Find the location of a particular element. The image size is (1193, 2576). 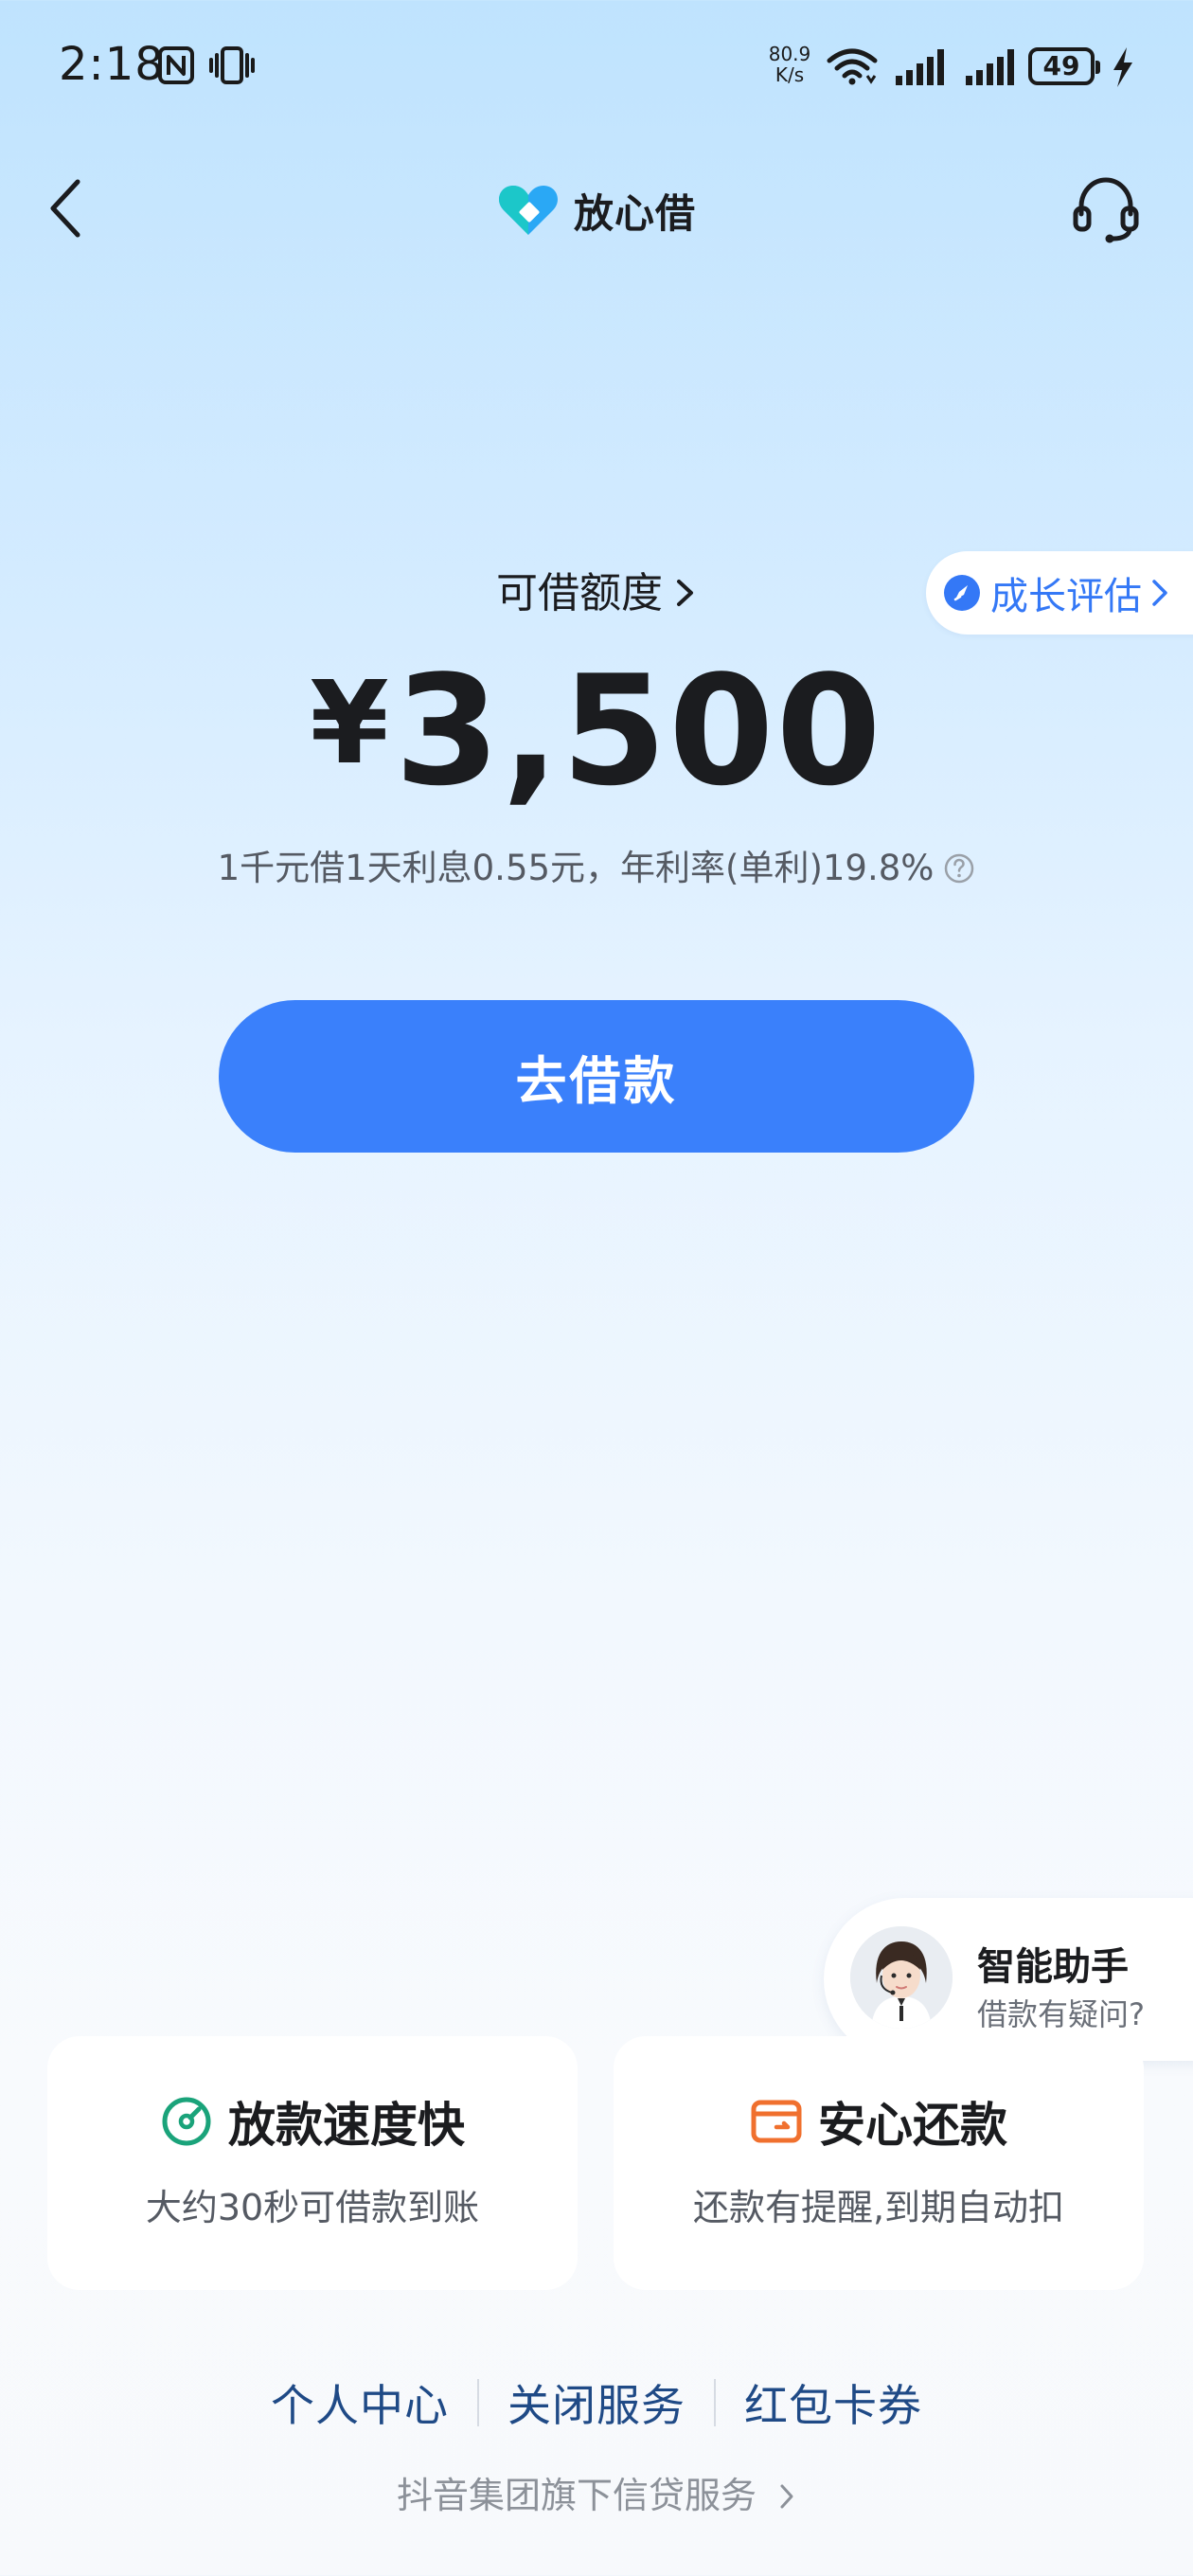

feature-title: 安心还款 is located at coordinates (912, 2125).